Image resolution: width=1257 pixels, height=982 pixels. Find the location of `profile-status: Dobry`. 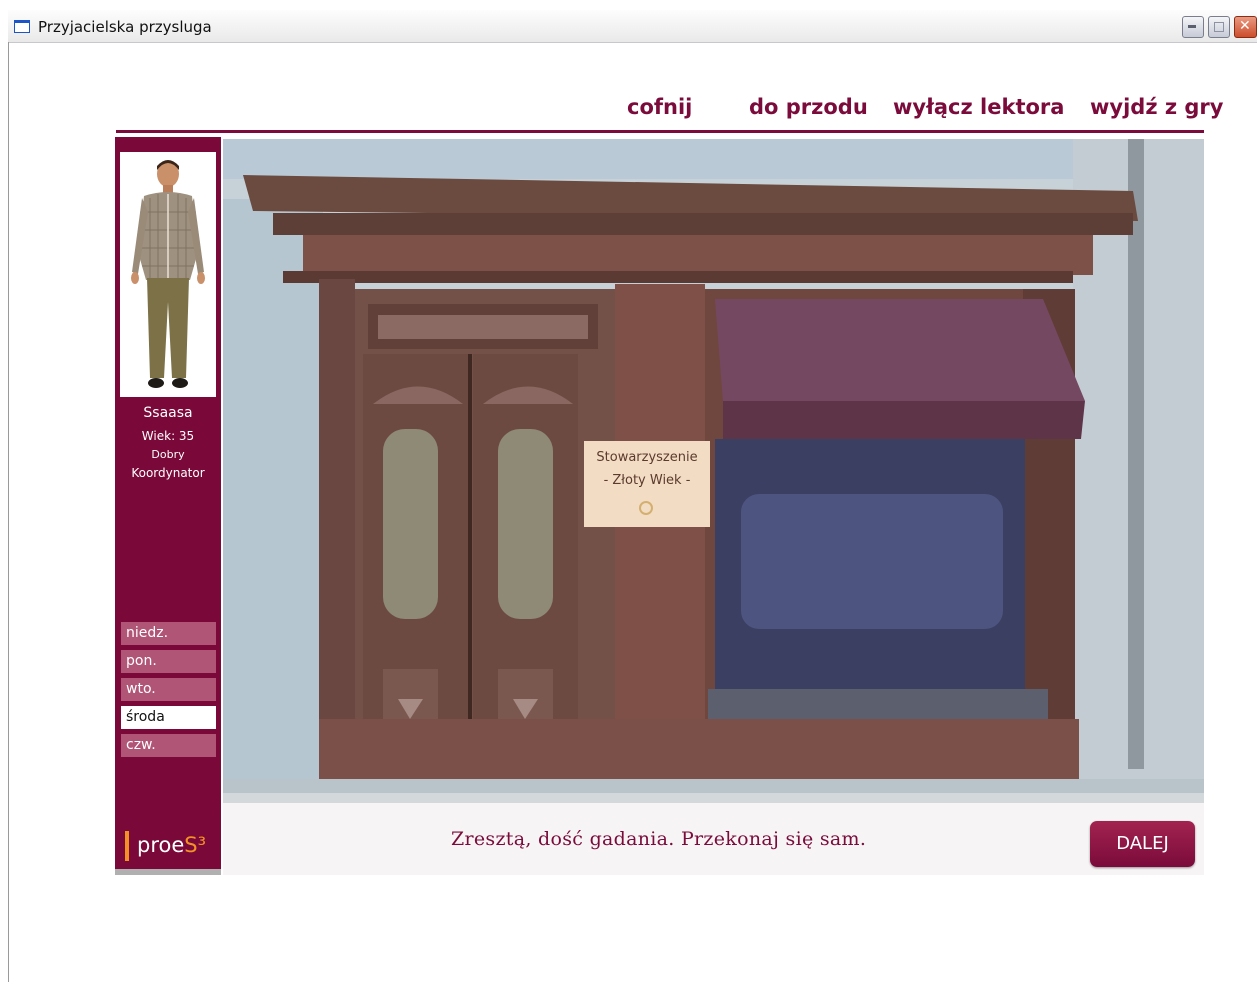

profile-status: Dobry is located at coordinates (168, 454).